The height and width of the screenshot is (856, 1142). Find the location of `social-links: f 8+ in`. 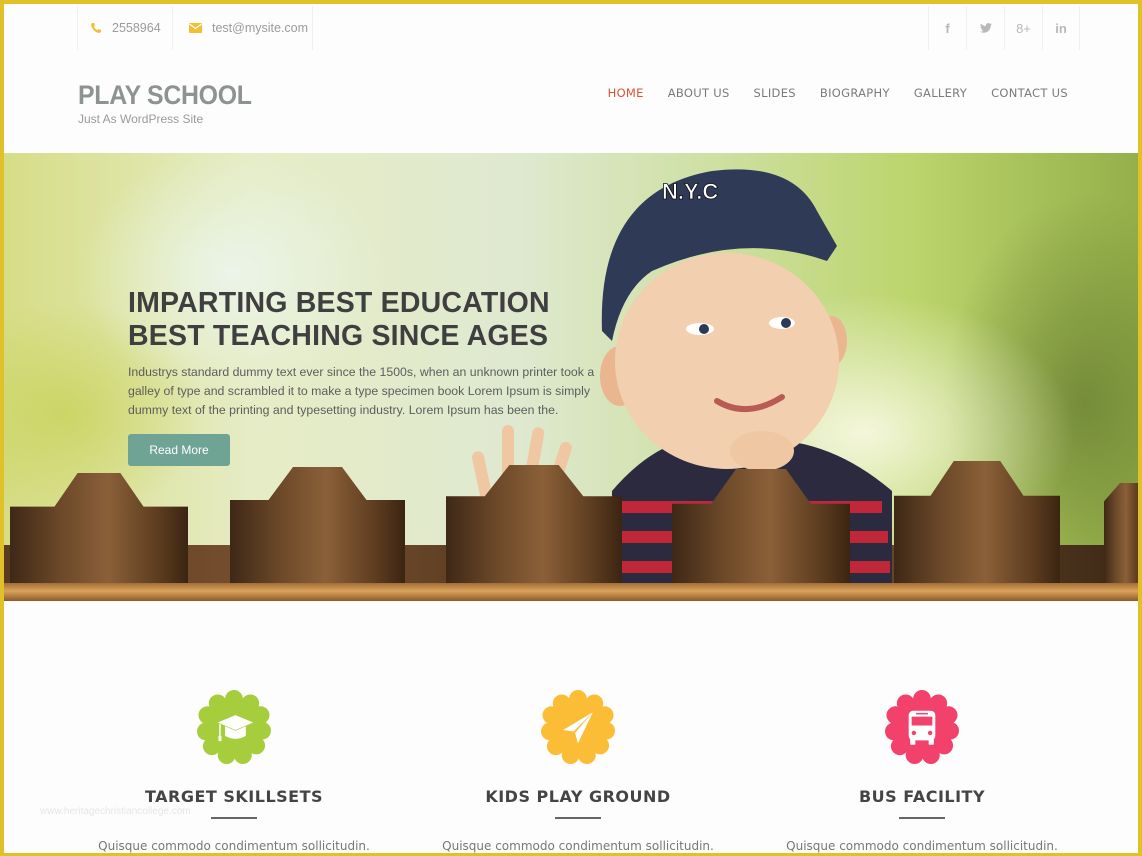

social-links: f 8+ in is located at coordinates (1004, 28).